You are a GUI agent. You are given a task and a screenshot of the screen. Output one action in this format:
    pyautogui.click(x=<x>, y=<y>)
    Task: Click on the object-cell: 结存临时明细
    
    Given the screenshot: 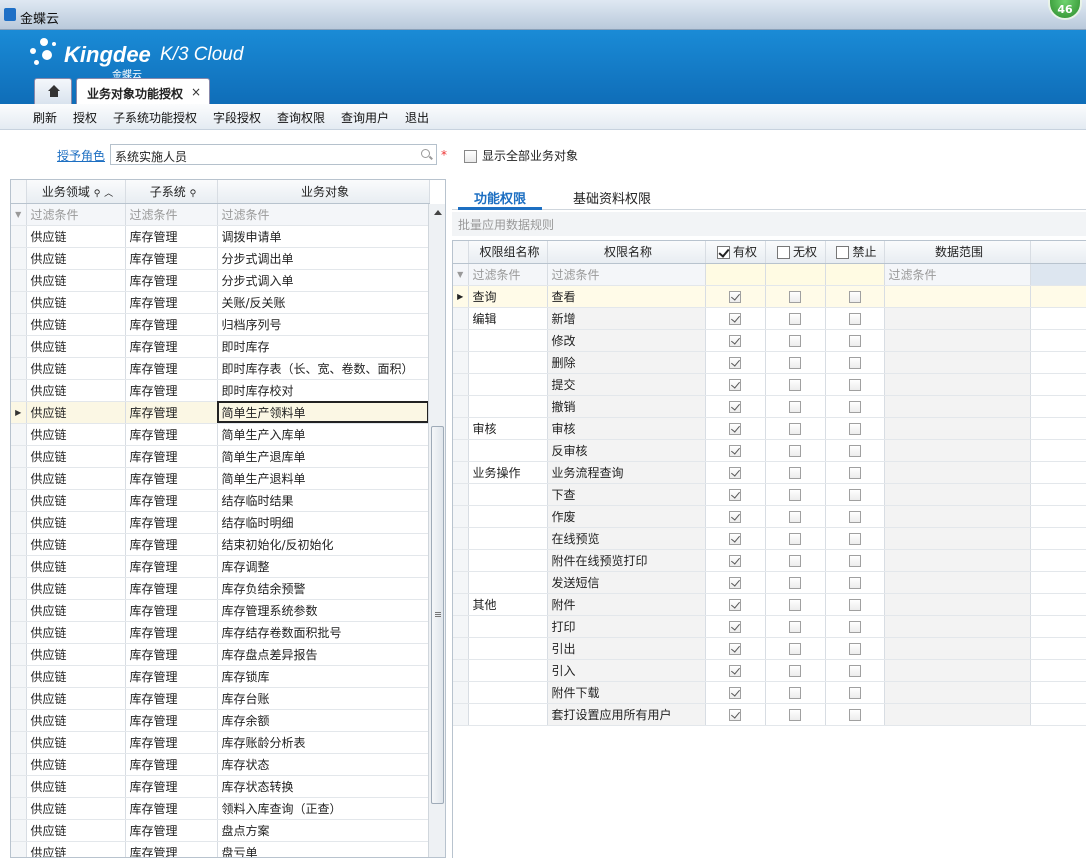 What is the action you would take?
    pyautogui.click(x=323, y=522)
    